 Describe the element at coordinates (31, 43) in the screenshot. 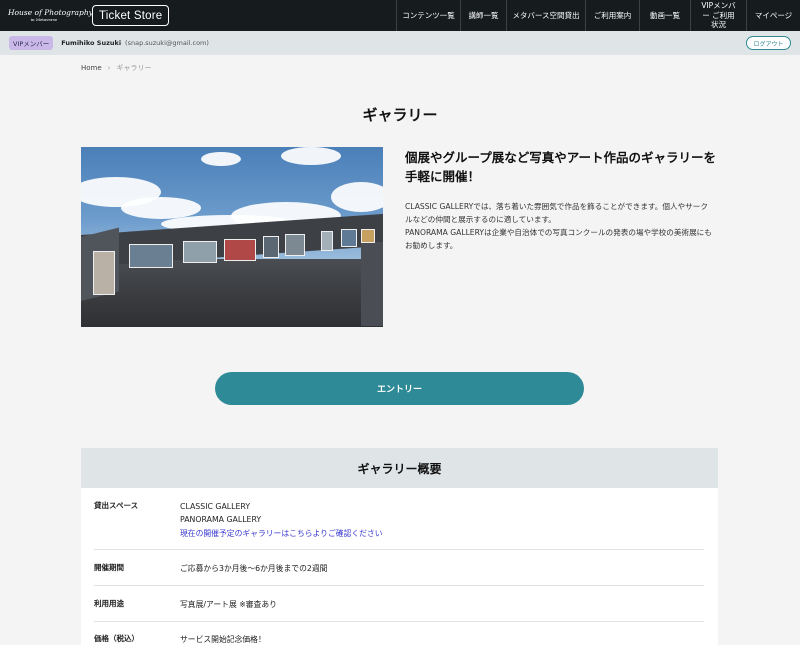

I see `vip-badge: VIPメンバー` at that location.